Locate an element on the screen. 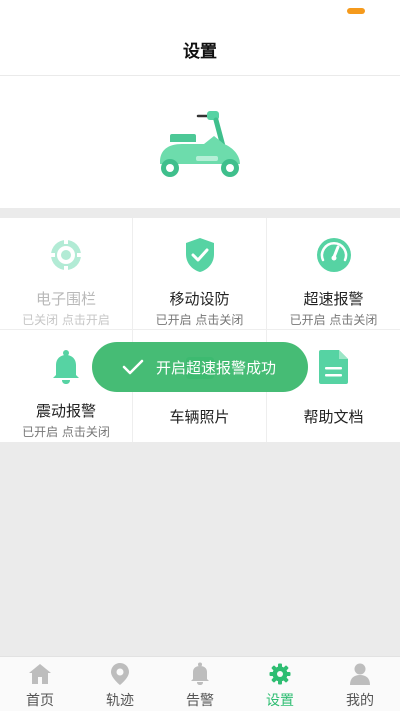  document-icon is located at coordinates (334, 367).